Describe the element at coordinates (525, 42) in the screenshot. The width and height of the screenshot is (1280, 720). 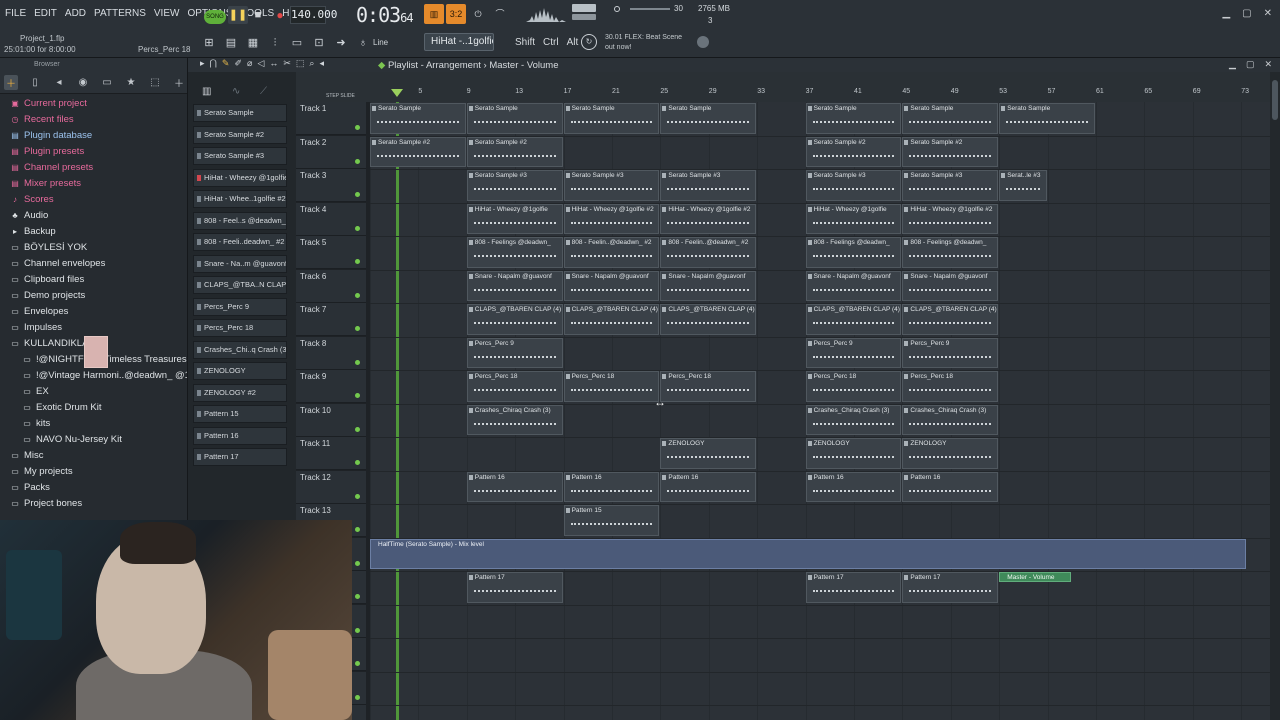
I see `shift-key: Shift` at that location.